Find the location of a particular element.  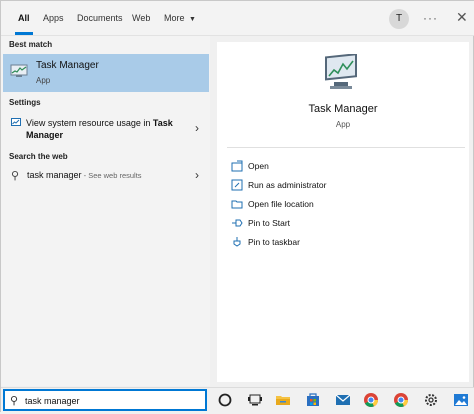

chevron-down-icon: ▼ is located at coordinates (192, 19).